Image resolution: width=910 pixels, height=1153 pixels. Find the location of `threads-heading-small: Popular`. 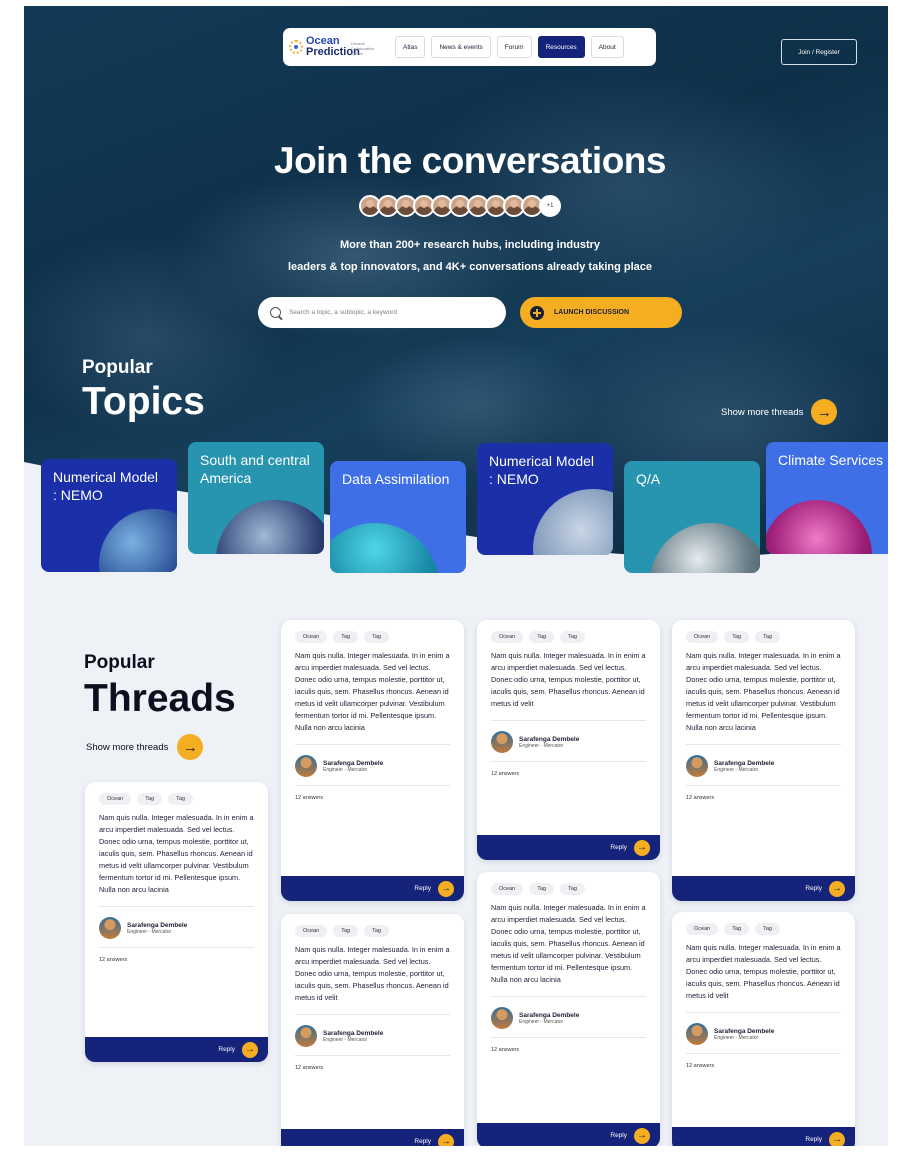

threads-heading-small: Popular is located at coordinates (119, 662).